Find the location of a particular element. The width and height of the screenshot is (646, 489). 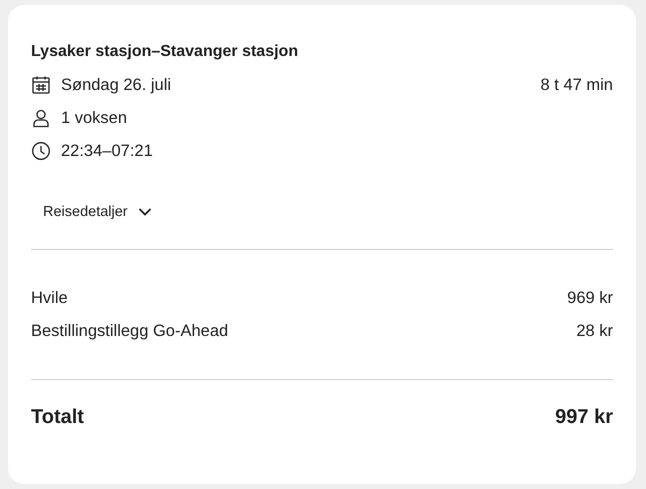

details-toggle: Reisedetaljer is located at coordinates (97, 212).